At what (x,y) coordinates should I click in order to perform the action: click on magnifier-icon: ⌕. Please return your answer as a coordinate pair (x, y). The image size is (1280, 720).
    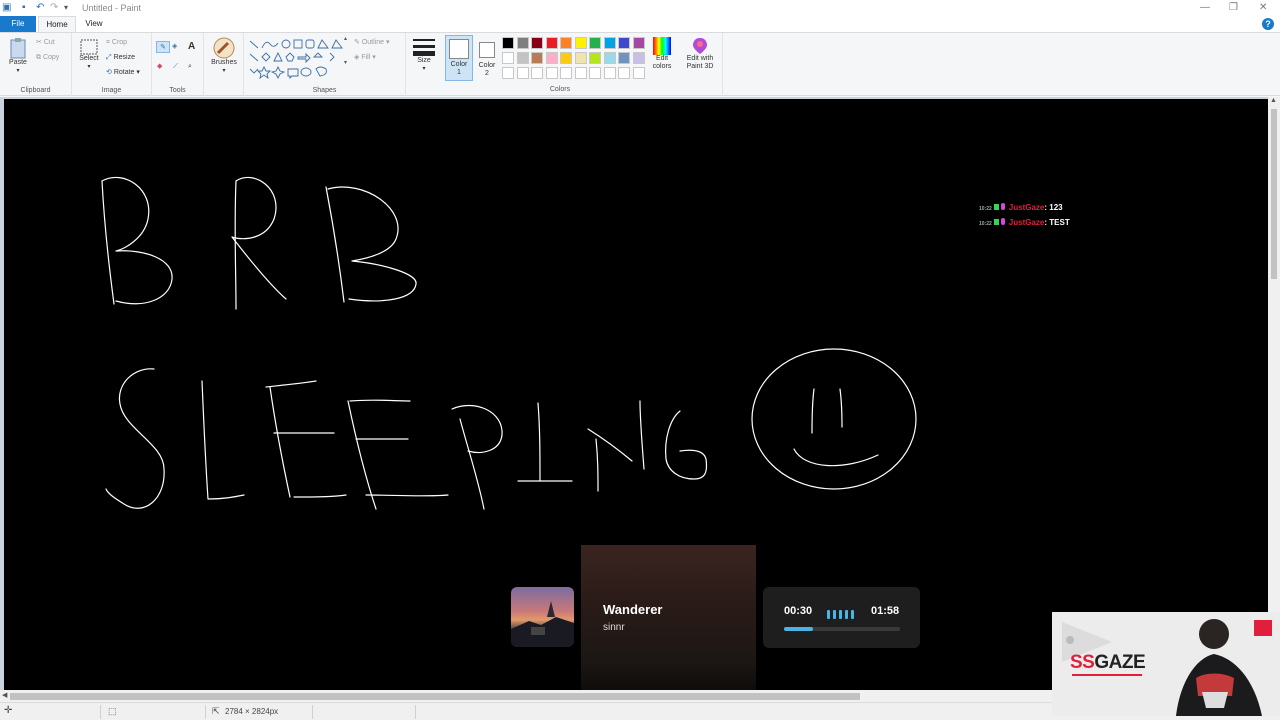
    Looking at the image, I should click on (190, 66).